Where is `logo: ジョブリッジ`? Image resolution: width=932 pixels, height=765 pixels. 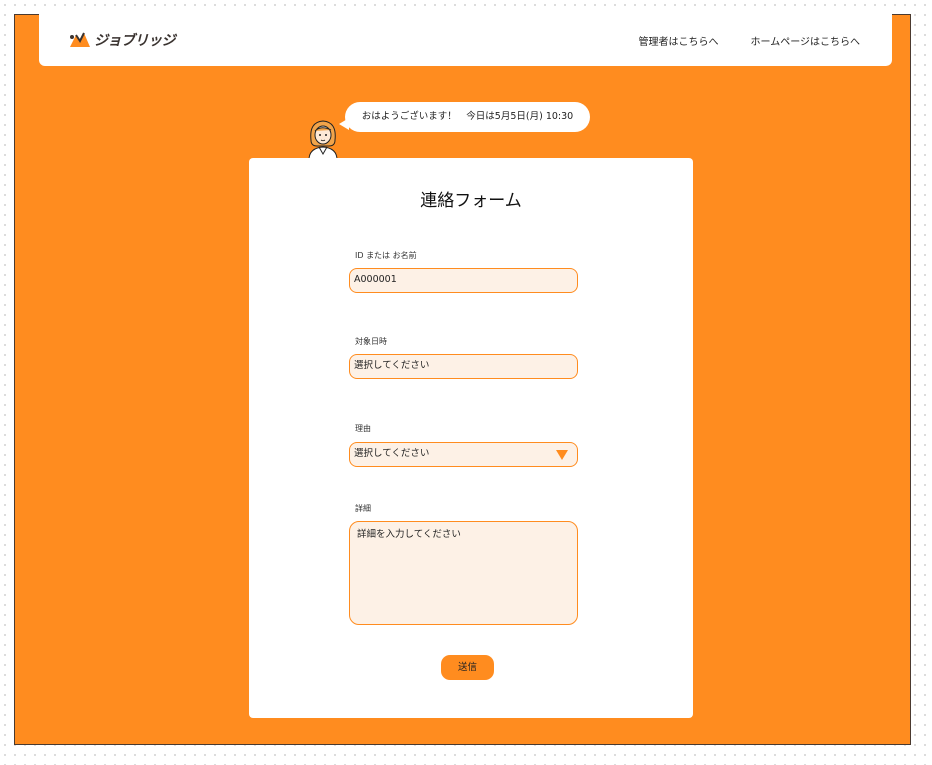
logo: ジョブリッジ is located at coordinates (122, 40).